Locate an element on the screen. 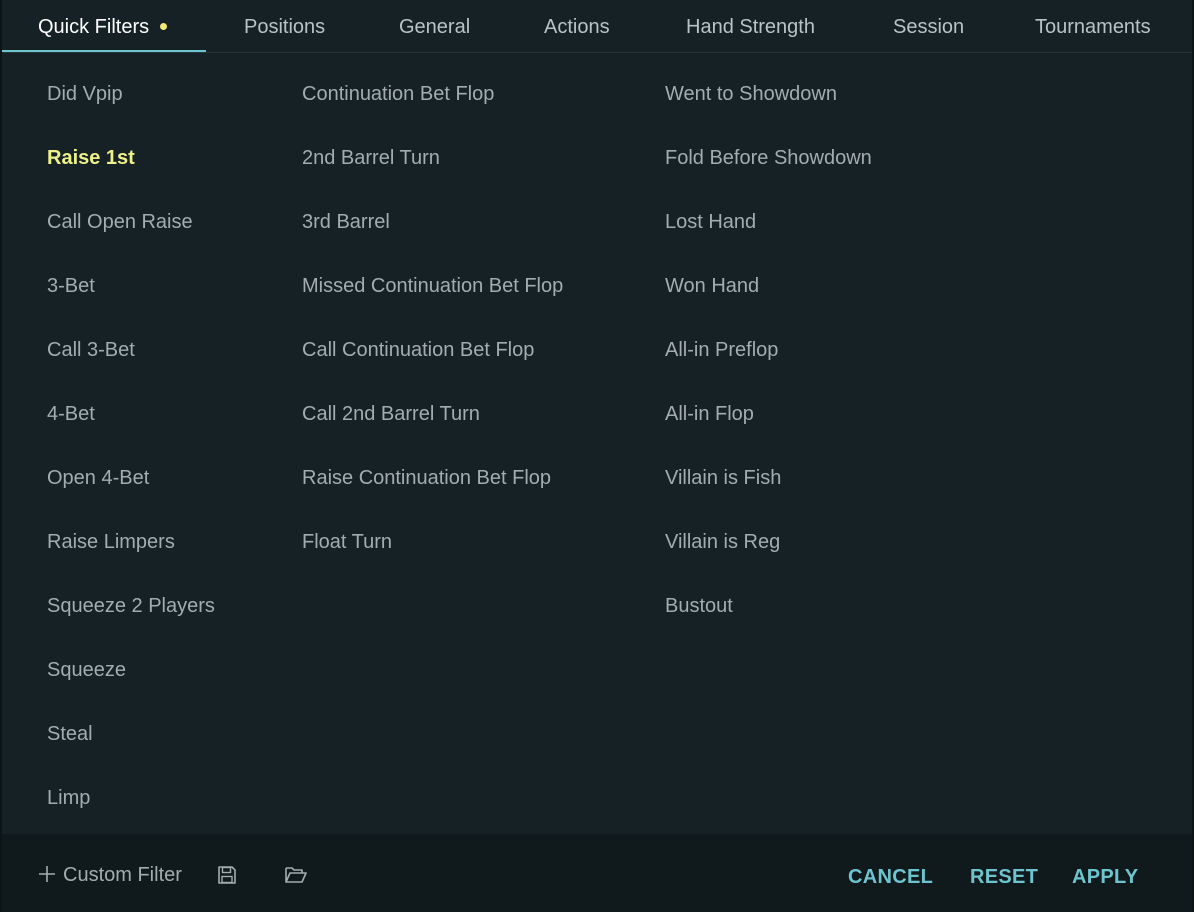  tab-label: Quick Filters is located at coordinates (94, 27).